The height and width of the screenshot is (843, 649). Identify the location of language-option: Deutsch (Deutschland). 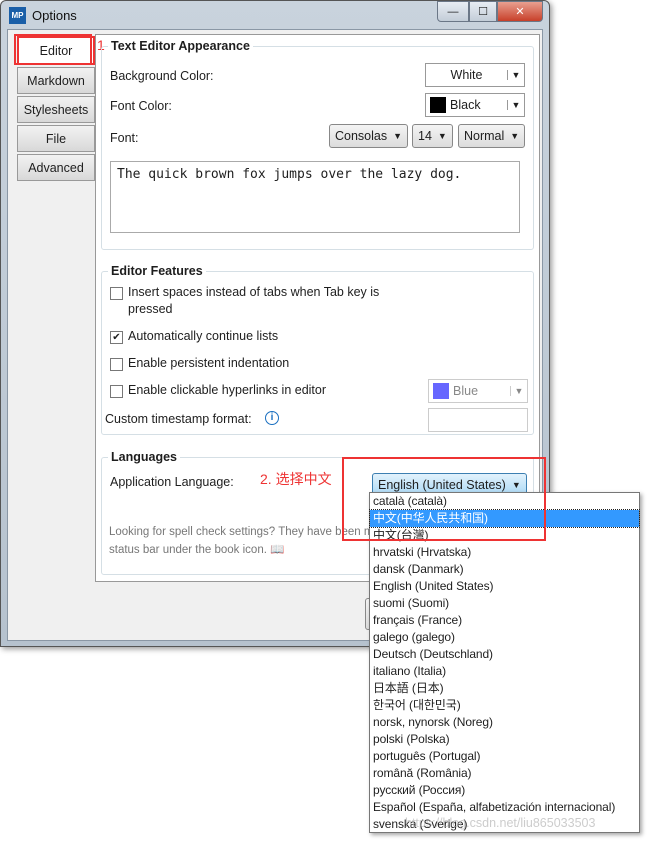
(504, 654).